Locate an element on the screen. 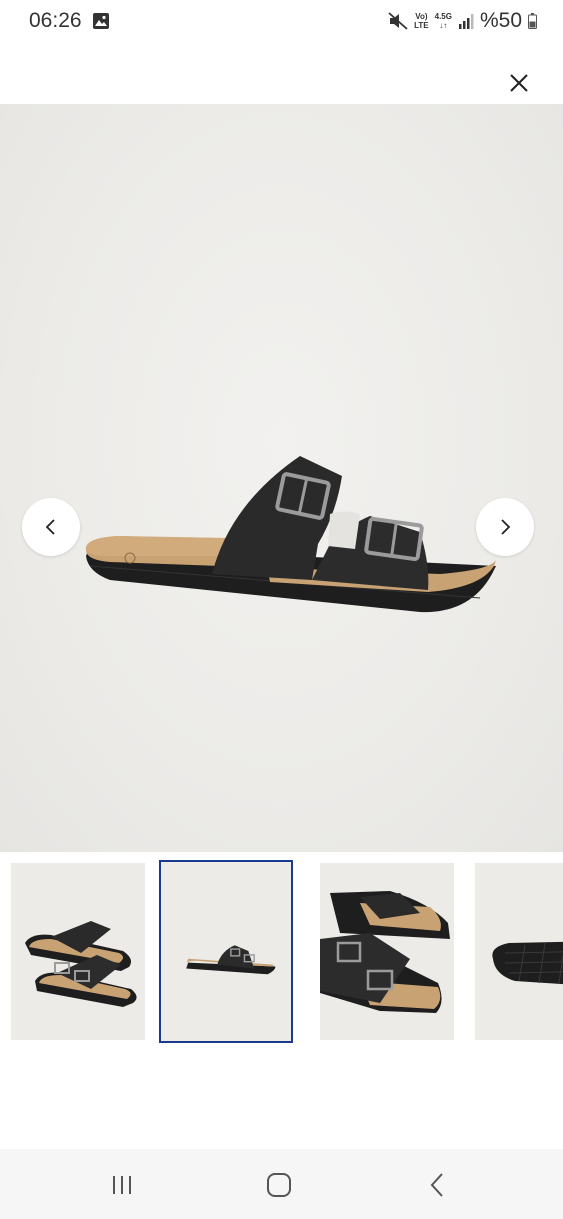 Image resolution: width=563 pixels, height=1219 pixels. chevron-right-icon is located at coordinates (506, 527).